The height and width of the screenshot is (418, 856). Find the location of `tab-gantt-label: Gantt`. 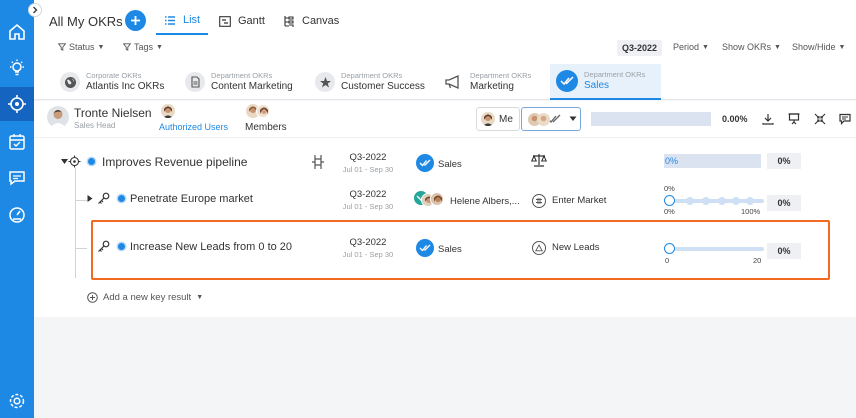

tab-gantt-label: Gantt is located at coordinates (251, 21).